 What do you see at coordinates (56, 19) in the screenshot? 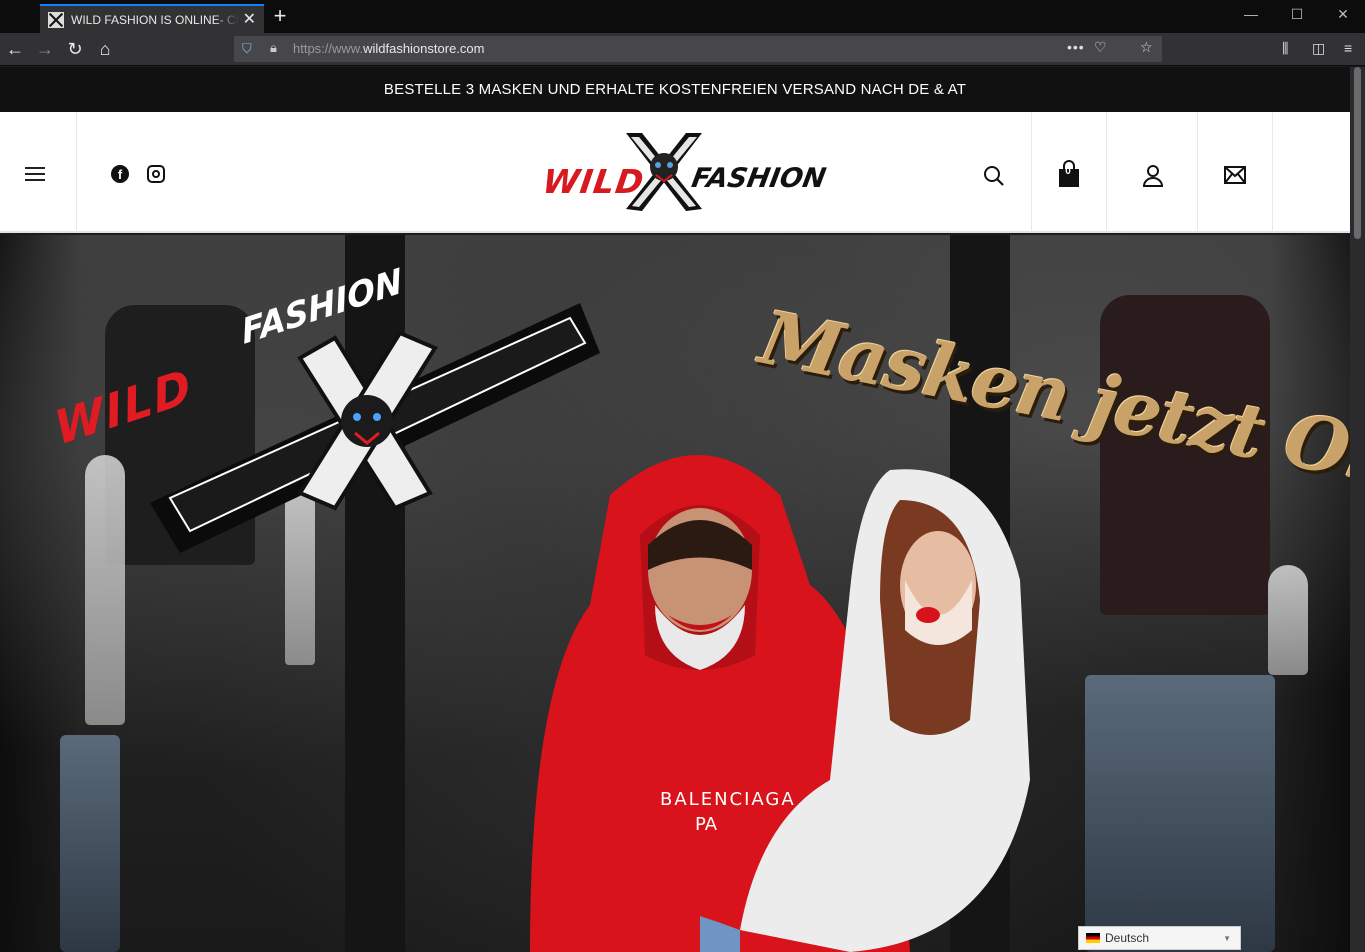
I see `site-favicon-icon` at bounding box center [56, 19].